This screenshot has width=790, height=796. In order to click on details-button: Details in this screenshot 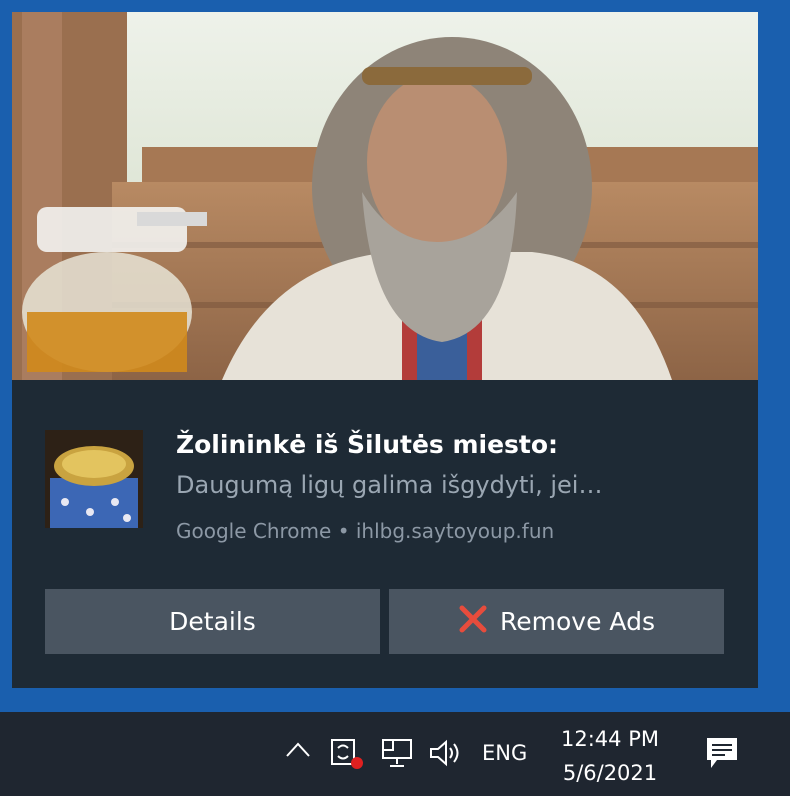, I will do `click(212, 621)`.